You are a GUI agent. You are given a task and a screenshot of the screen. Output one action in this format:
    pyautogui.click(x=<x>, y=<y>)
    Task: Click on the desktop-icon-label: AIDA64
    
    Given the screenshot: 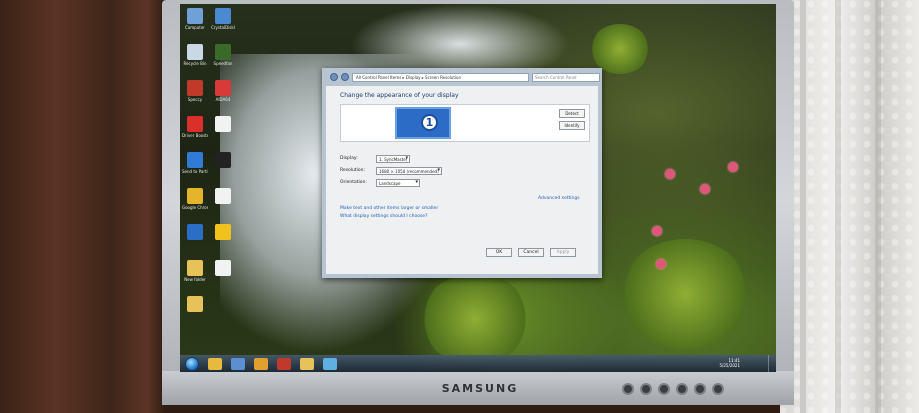 What is the action you would take?
    pyautogui.click(x=223, y=99)
    